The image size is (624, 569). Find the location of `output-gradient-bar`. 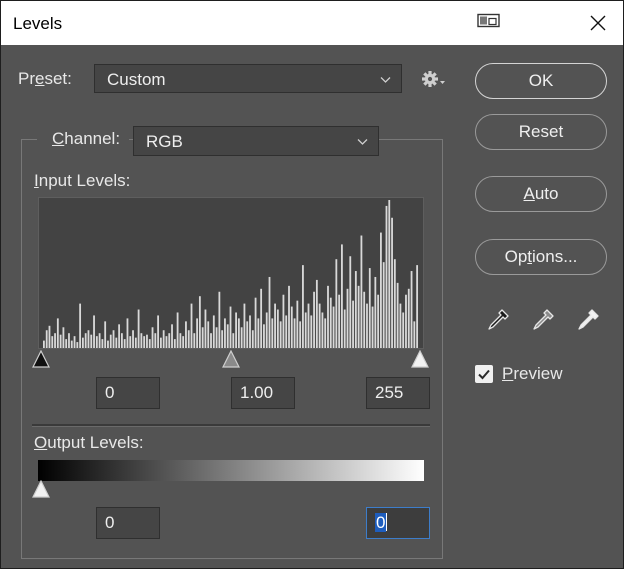

output-gradient-bar is located at coordinates (231, 470).